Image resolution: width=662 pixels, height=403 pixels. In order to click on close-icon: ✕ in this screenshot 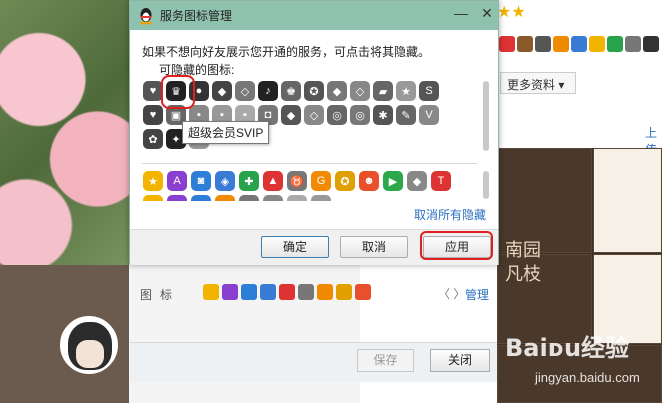, I will do `click(487, 13)`.